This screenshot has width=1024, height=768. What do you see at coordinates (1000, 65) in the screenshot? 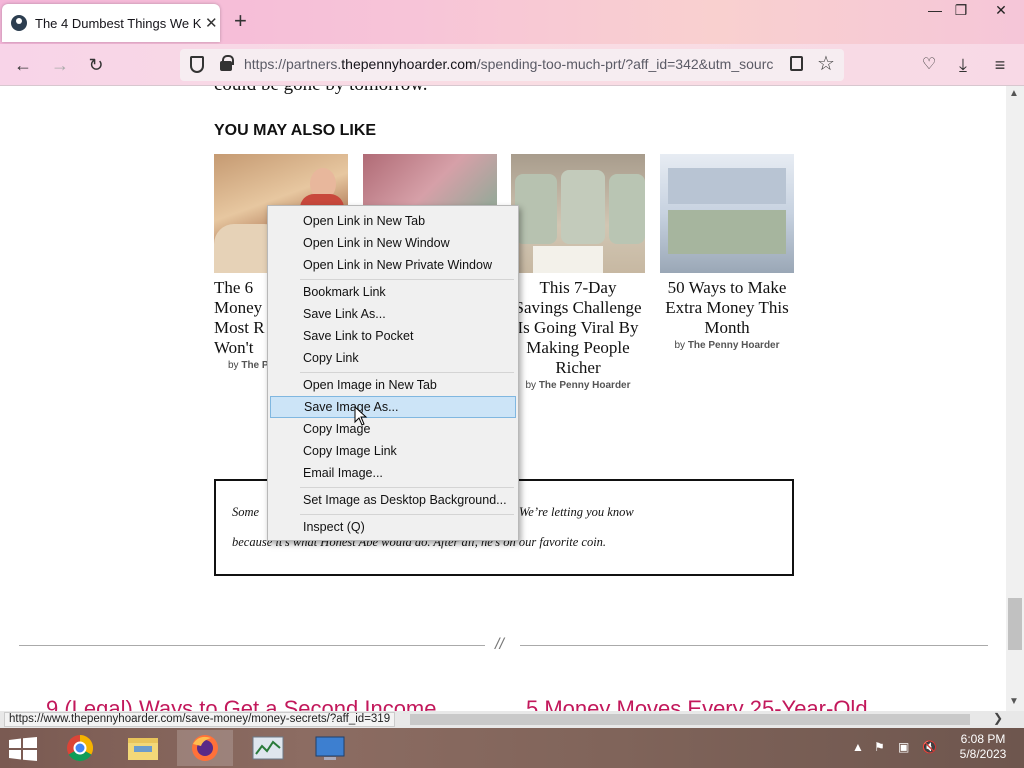
I see `menu-icon: ≡` at bounding box center [1000, 65].